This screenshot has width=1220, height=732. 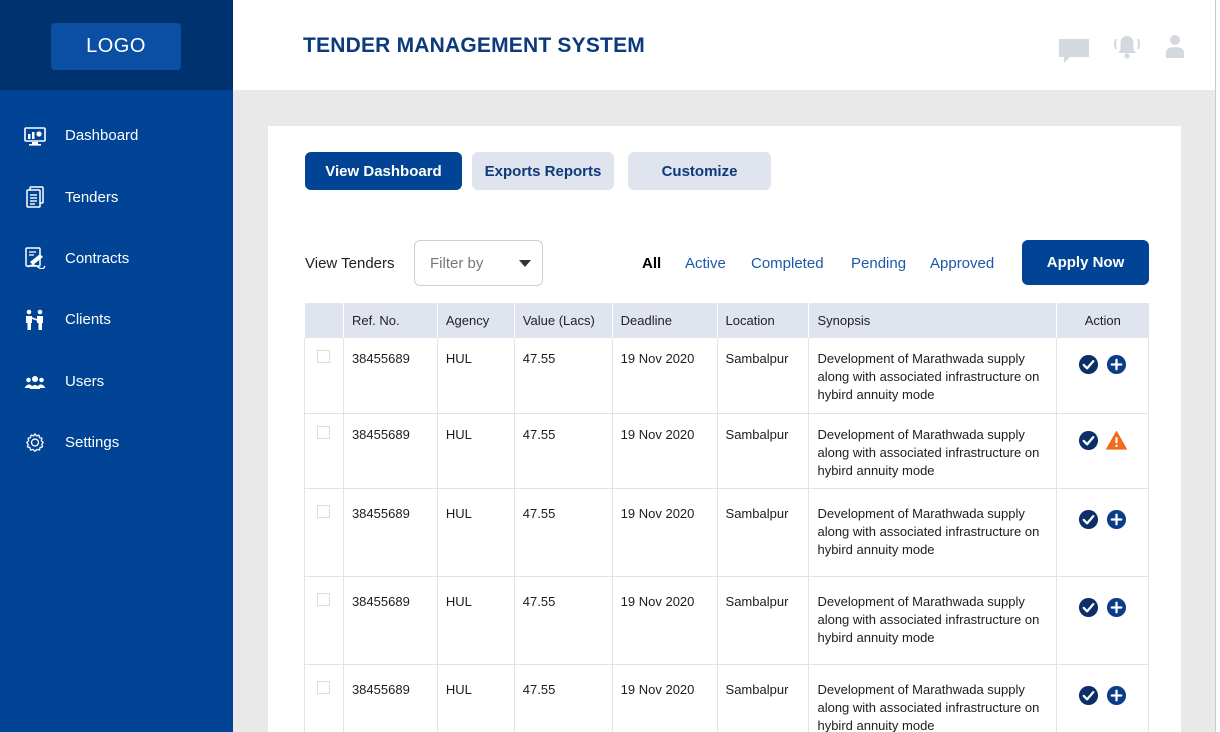 What do you see at coordinates (476, 320) in the screenshot?
I see `column-header-agency: Agency` at bounding box center [476, 320].